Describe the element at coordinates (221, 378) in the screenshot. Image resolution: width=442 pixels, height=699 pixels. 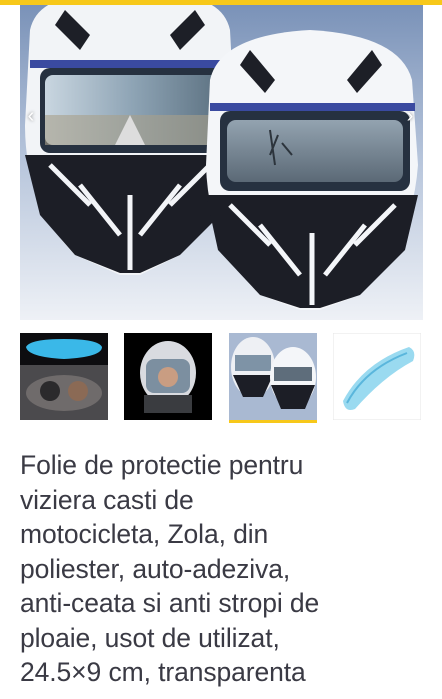
I see `thumbnail-strip` at that location.